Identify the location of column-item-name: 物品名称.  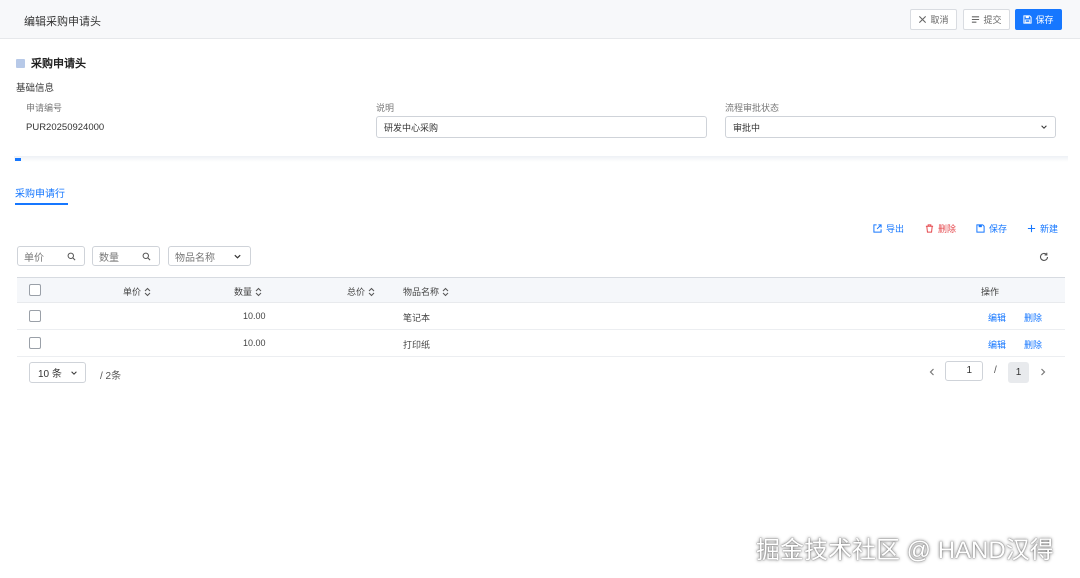
(426, 291).